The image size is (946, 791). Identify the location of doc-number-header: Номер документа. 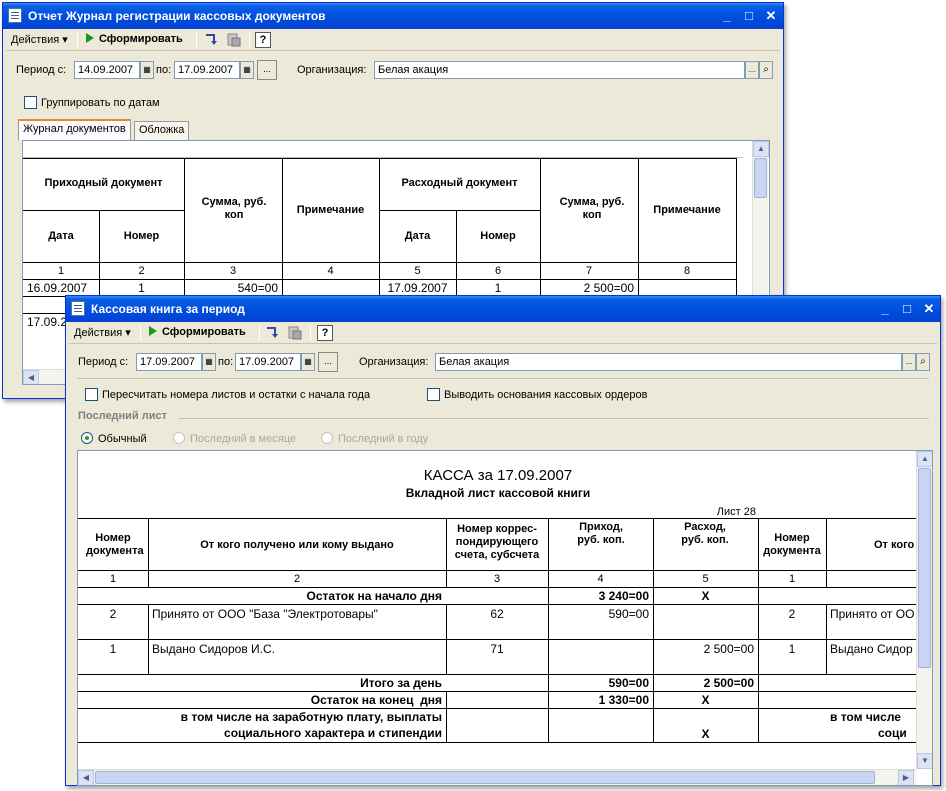
(115, 544).